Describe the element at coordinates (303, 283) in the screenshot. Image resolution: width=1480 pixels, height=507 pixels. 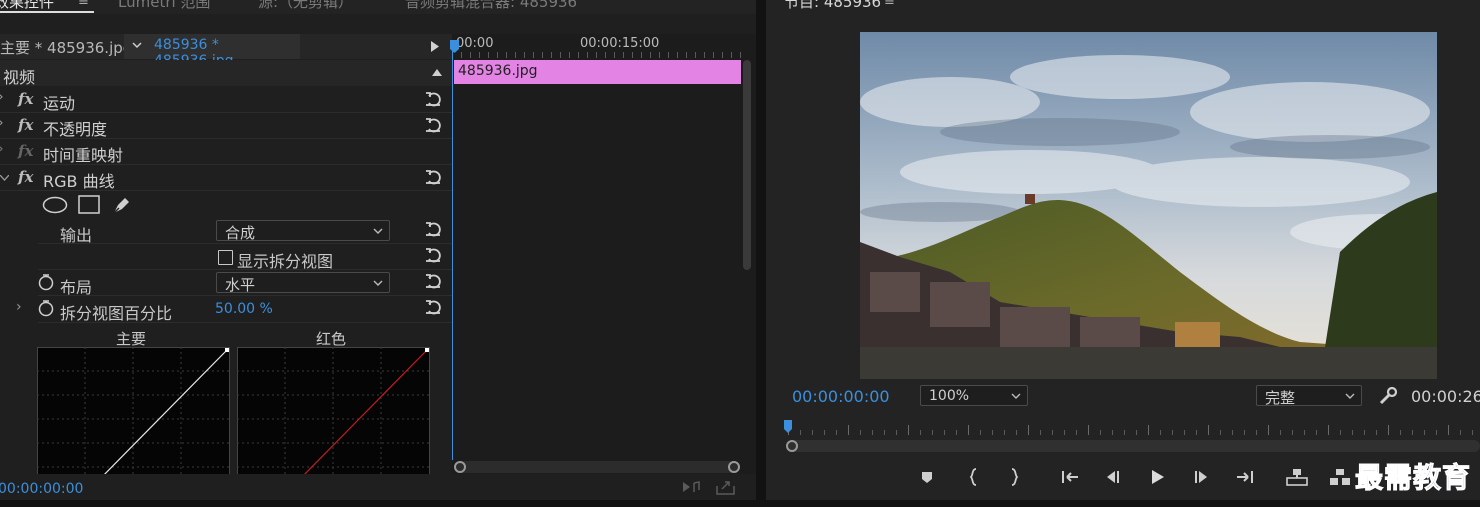
I see `layout-dropdown: 水平` at that location.